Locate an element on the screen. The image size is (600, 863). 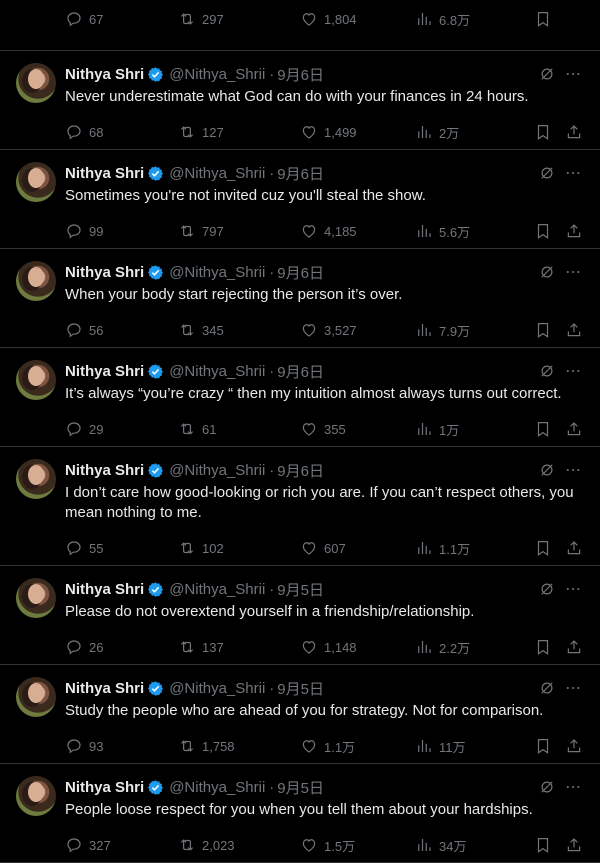
retweet-button: 2,023 is located at coordinates (206, 845).